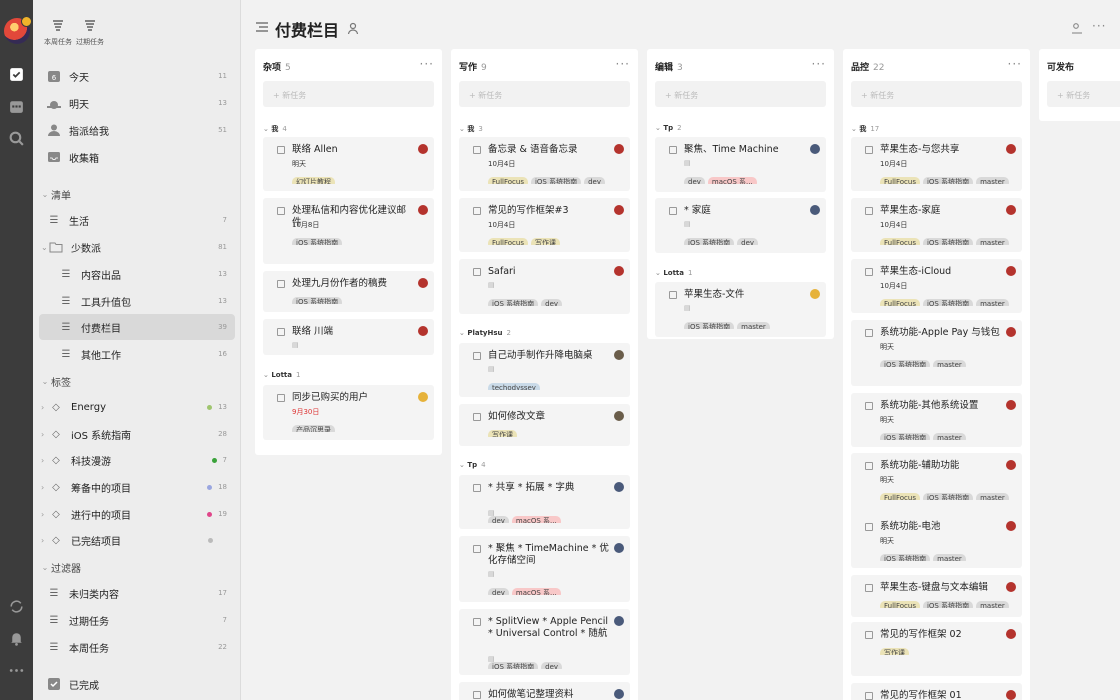 This screenshot has width=1120, height=700. What do you see at coordinates (137, 407) in the screenshot?
I see `sidebar-tag-energy: › ◇ Energy 13` at bounding box center [137, 407].